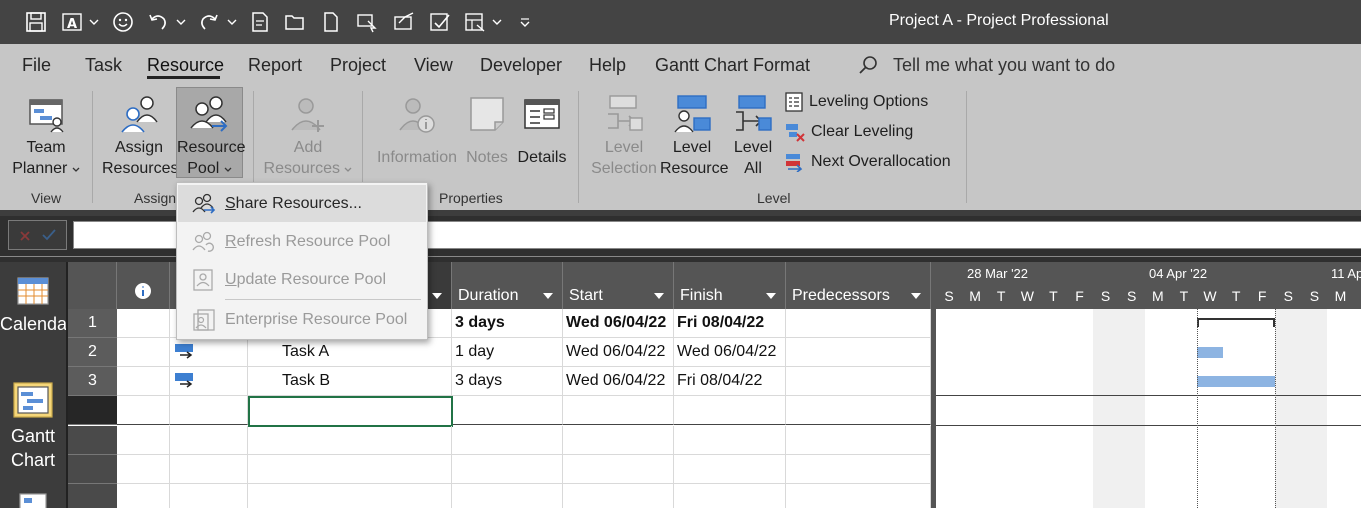  What do you see at coordinates (358, 65) in the screenshot?
I see `tab-project: Project` at bounding box center [358, 65].